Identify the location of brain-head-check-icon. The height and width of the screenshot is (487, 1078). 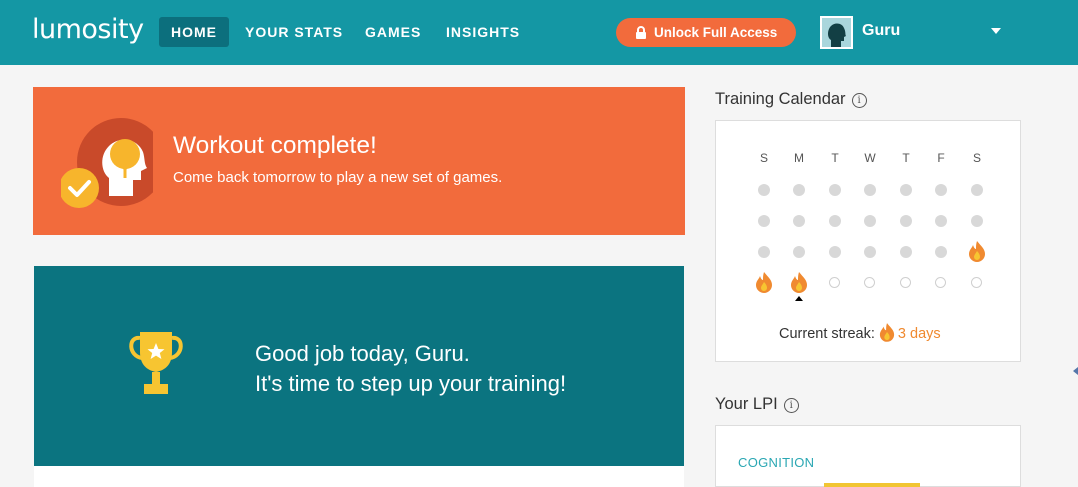
(107, 163).